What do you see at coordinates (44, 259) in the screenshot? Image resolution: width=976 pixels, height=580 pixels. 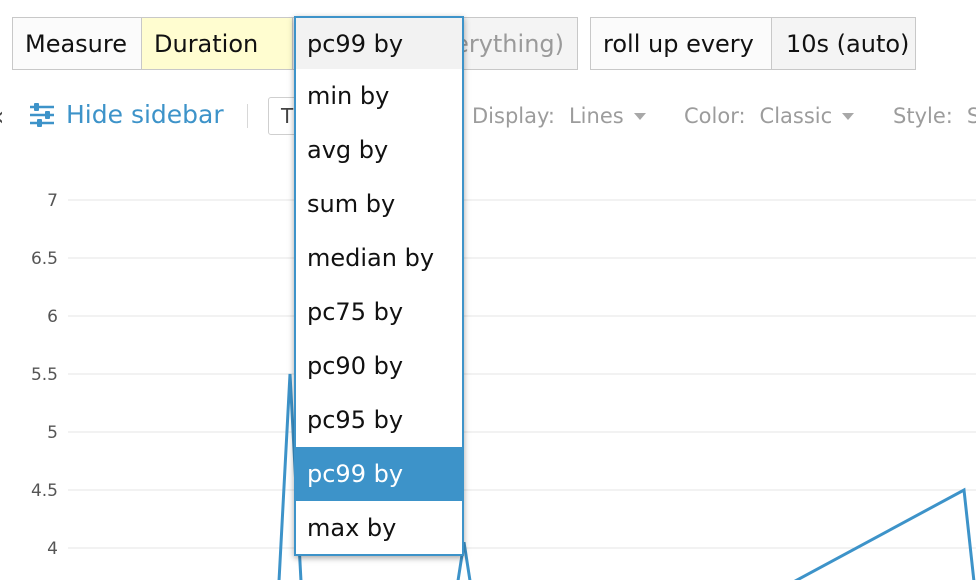 I see `y-tick-label: 6.5` at bounding box center [44, 259].